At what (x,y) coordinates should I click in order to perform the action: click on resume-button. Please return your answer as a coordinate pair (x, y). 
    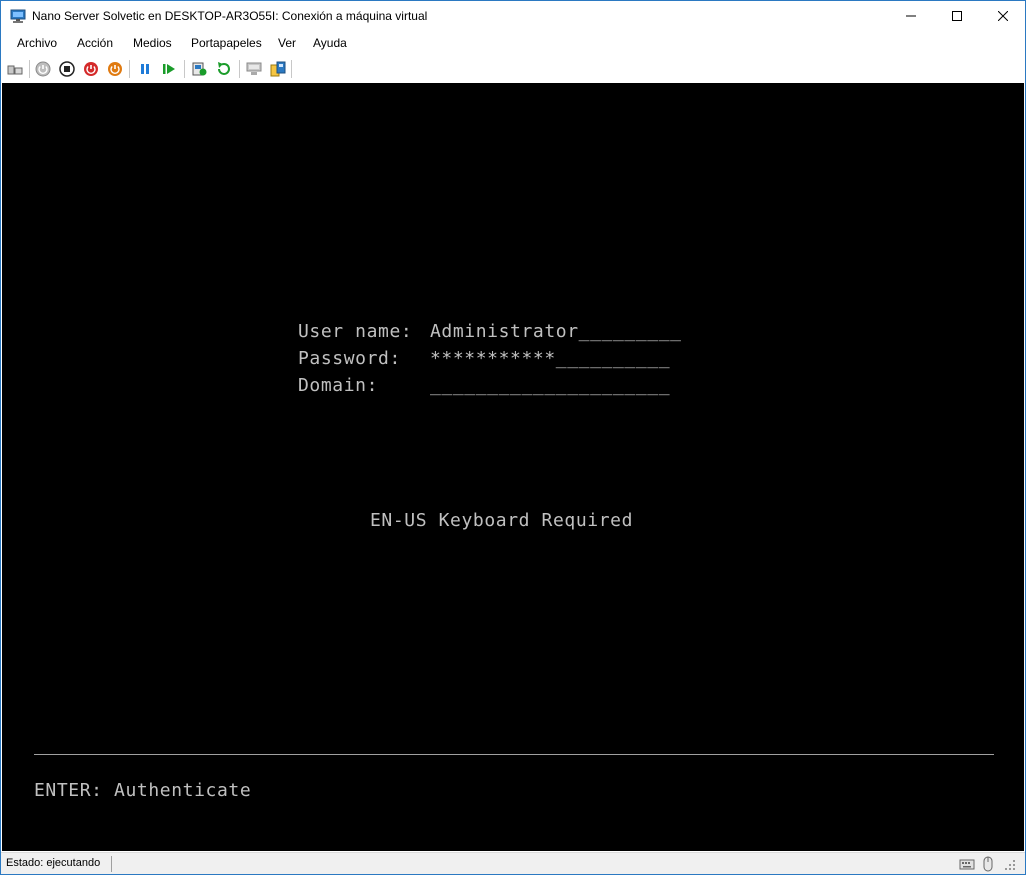
    Looking at the image, I should click on (169, 69).